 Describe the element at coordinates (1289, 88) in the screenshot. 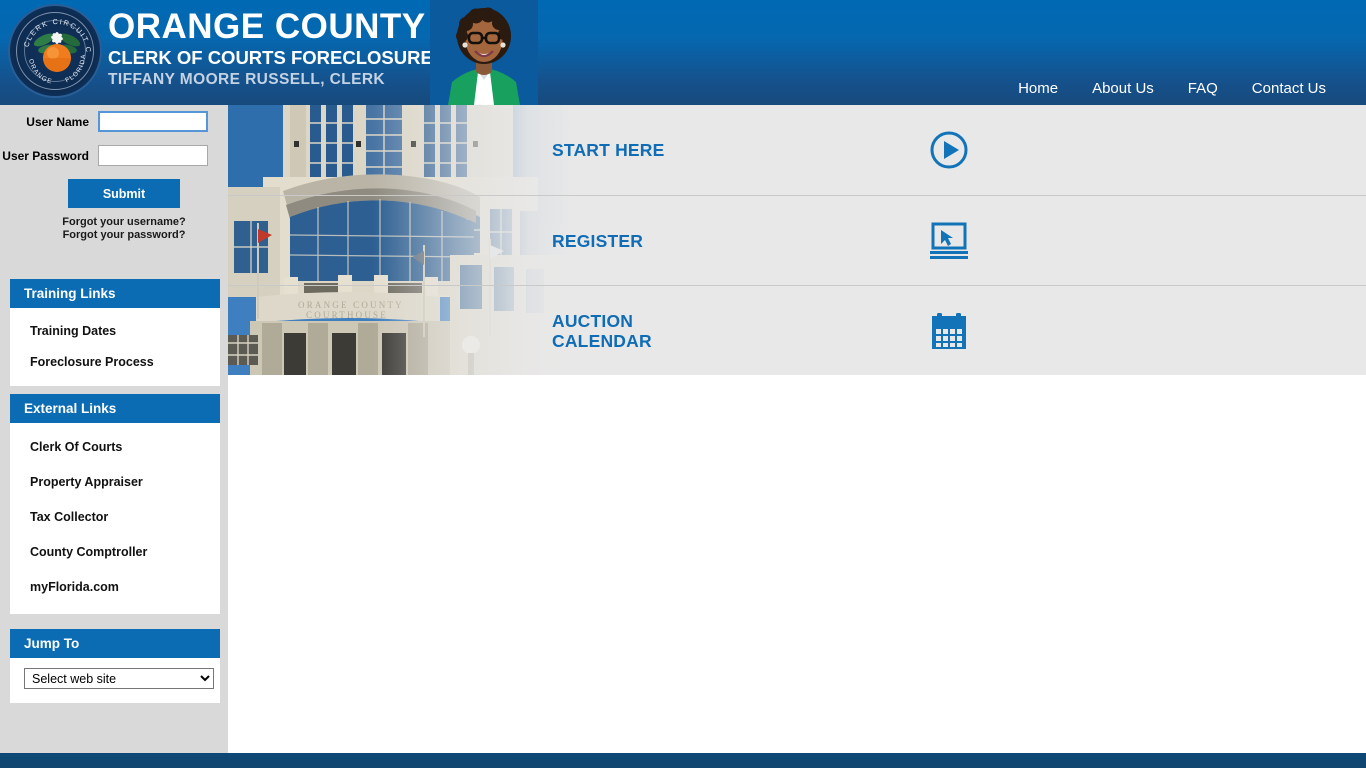

I see `nav-link-contact-us: Contact Us` at that location.